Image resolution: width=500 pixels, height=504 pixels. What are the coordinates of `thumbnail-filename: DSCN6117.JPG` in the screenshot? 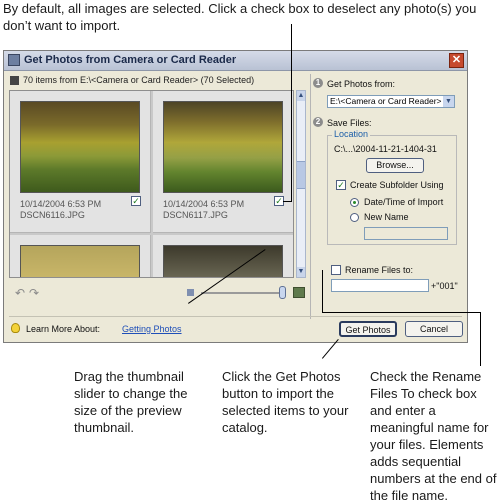 It's located at (195, 215).